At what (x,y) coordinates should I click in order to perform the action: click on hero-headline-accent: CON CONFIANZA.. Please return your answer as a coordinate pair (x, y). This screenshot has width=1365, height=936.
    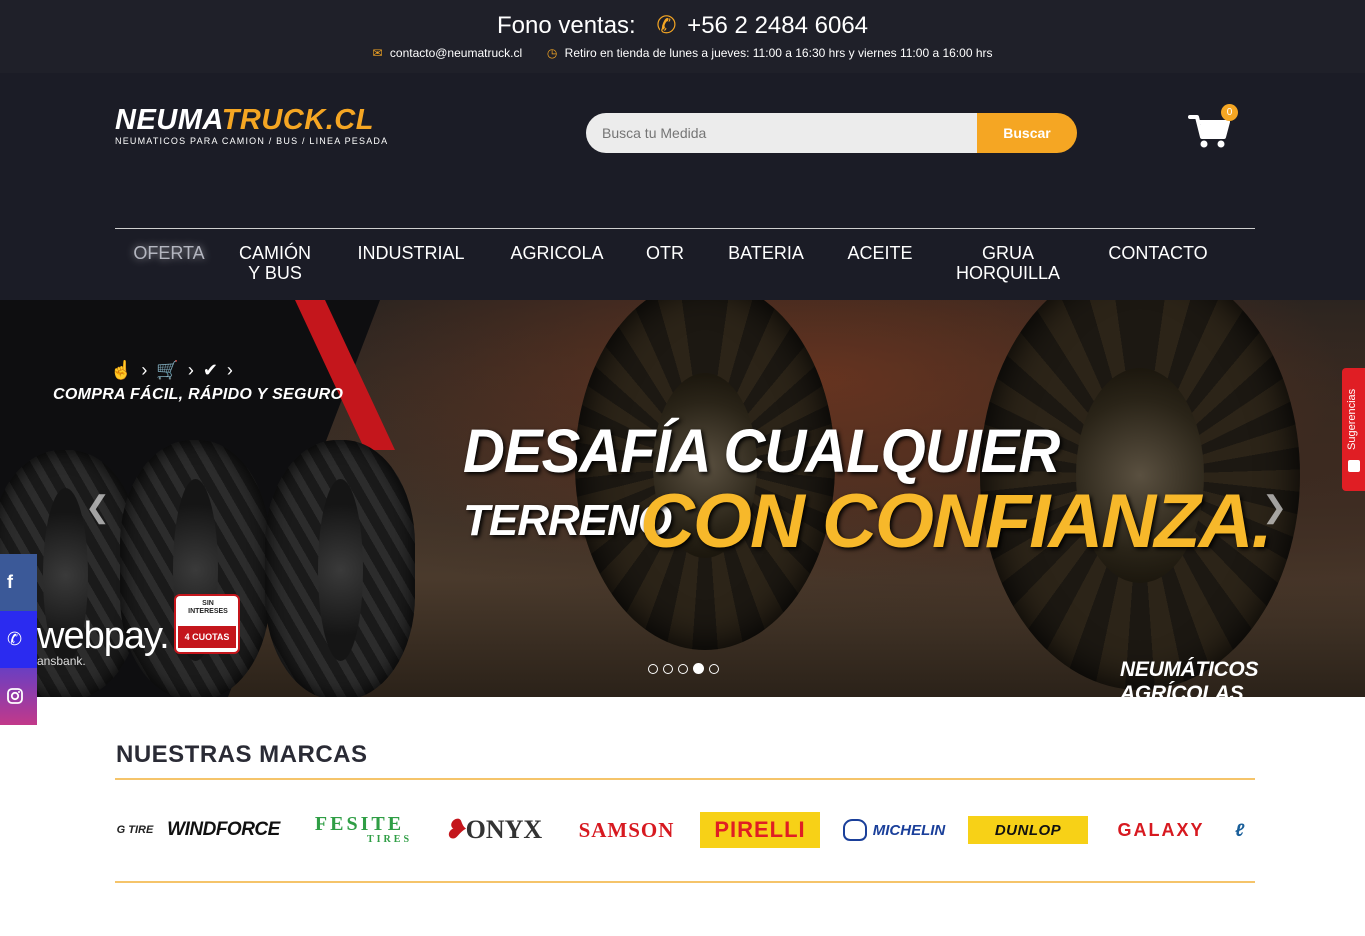
    Looking at the image, I should click on (956, 521).